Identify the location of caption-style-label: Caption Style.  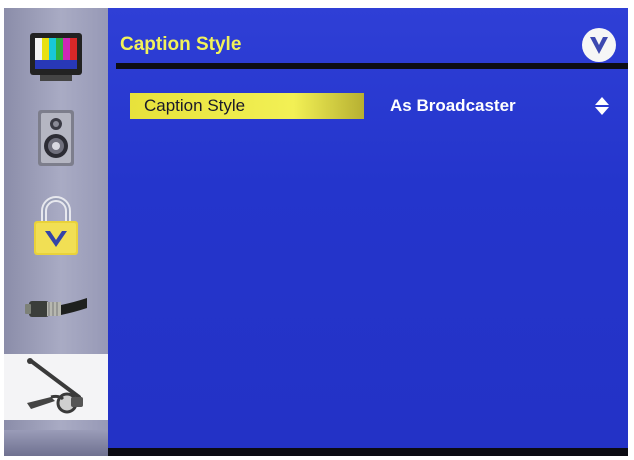
(247, 106).